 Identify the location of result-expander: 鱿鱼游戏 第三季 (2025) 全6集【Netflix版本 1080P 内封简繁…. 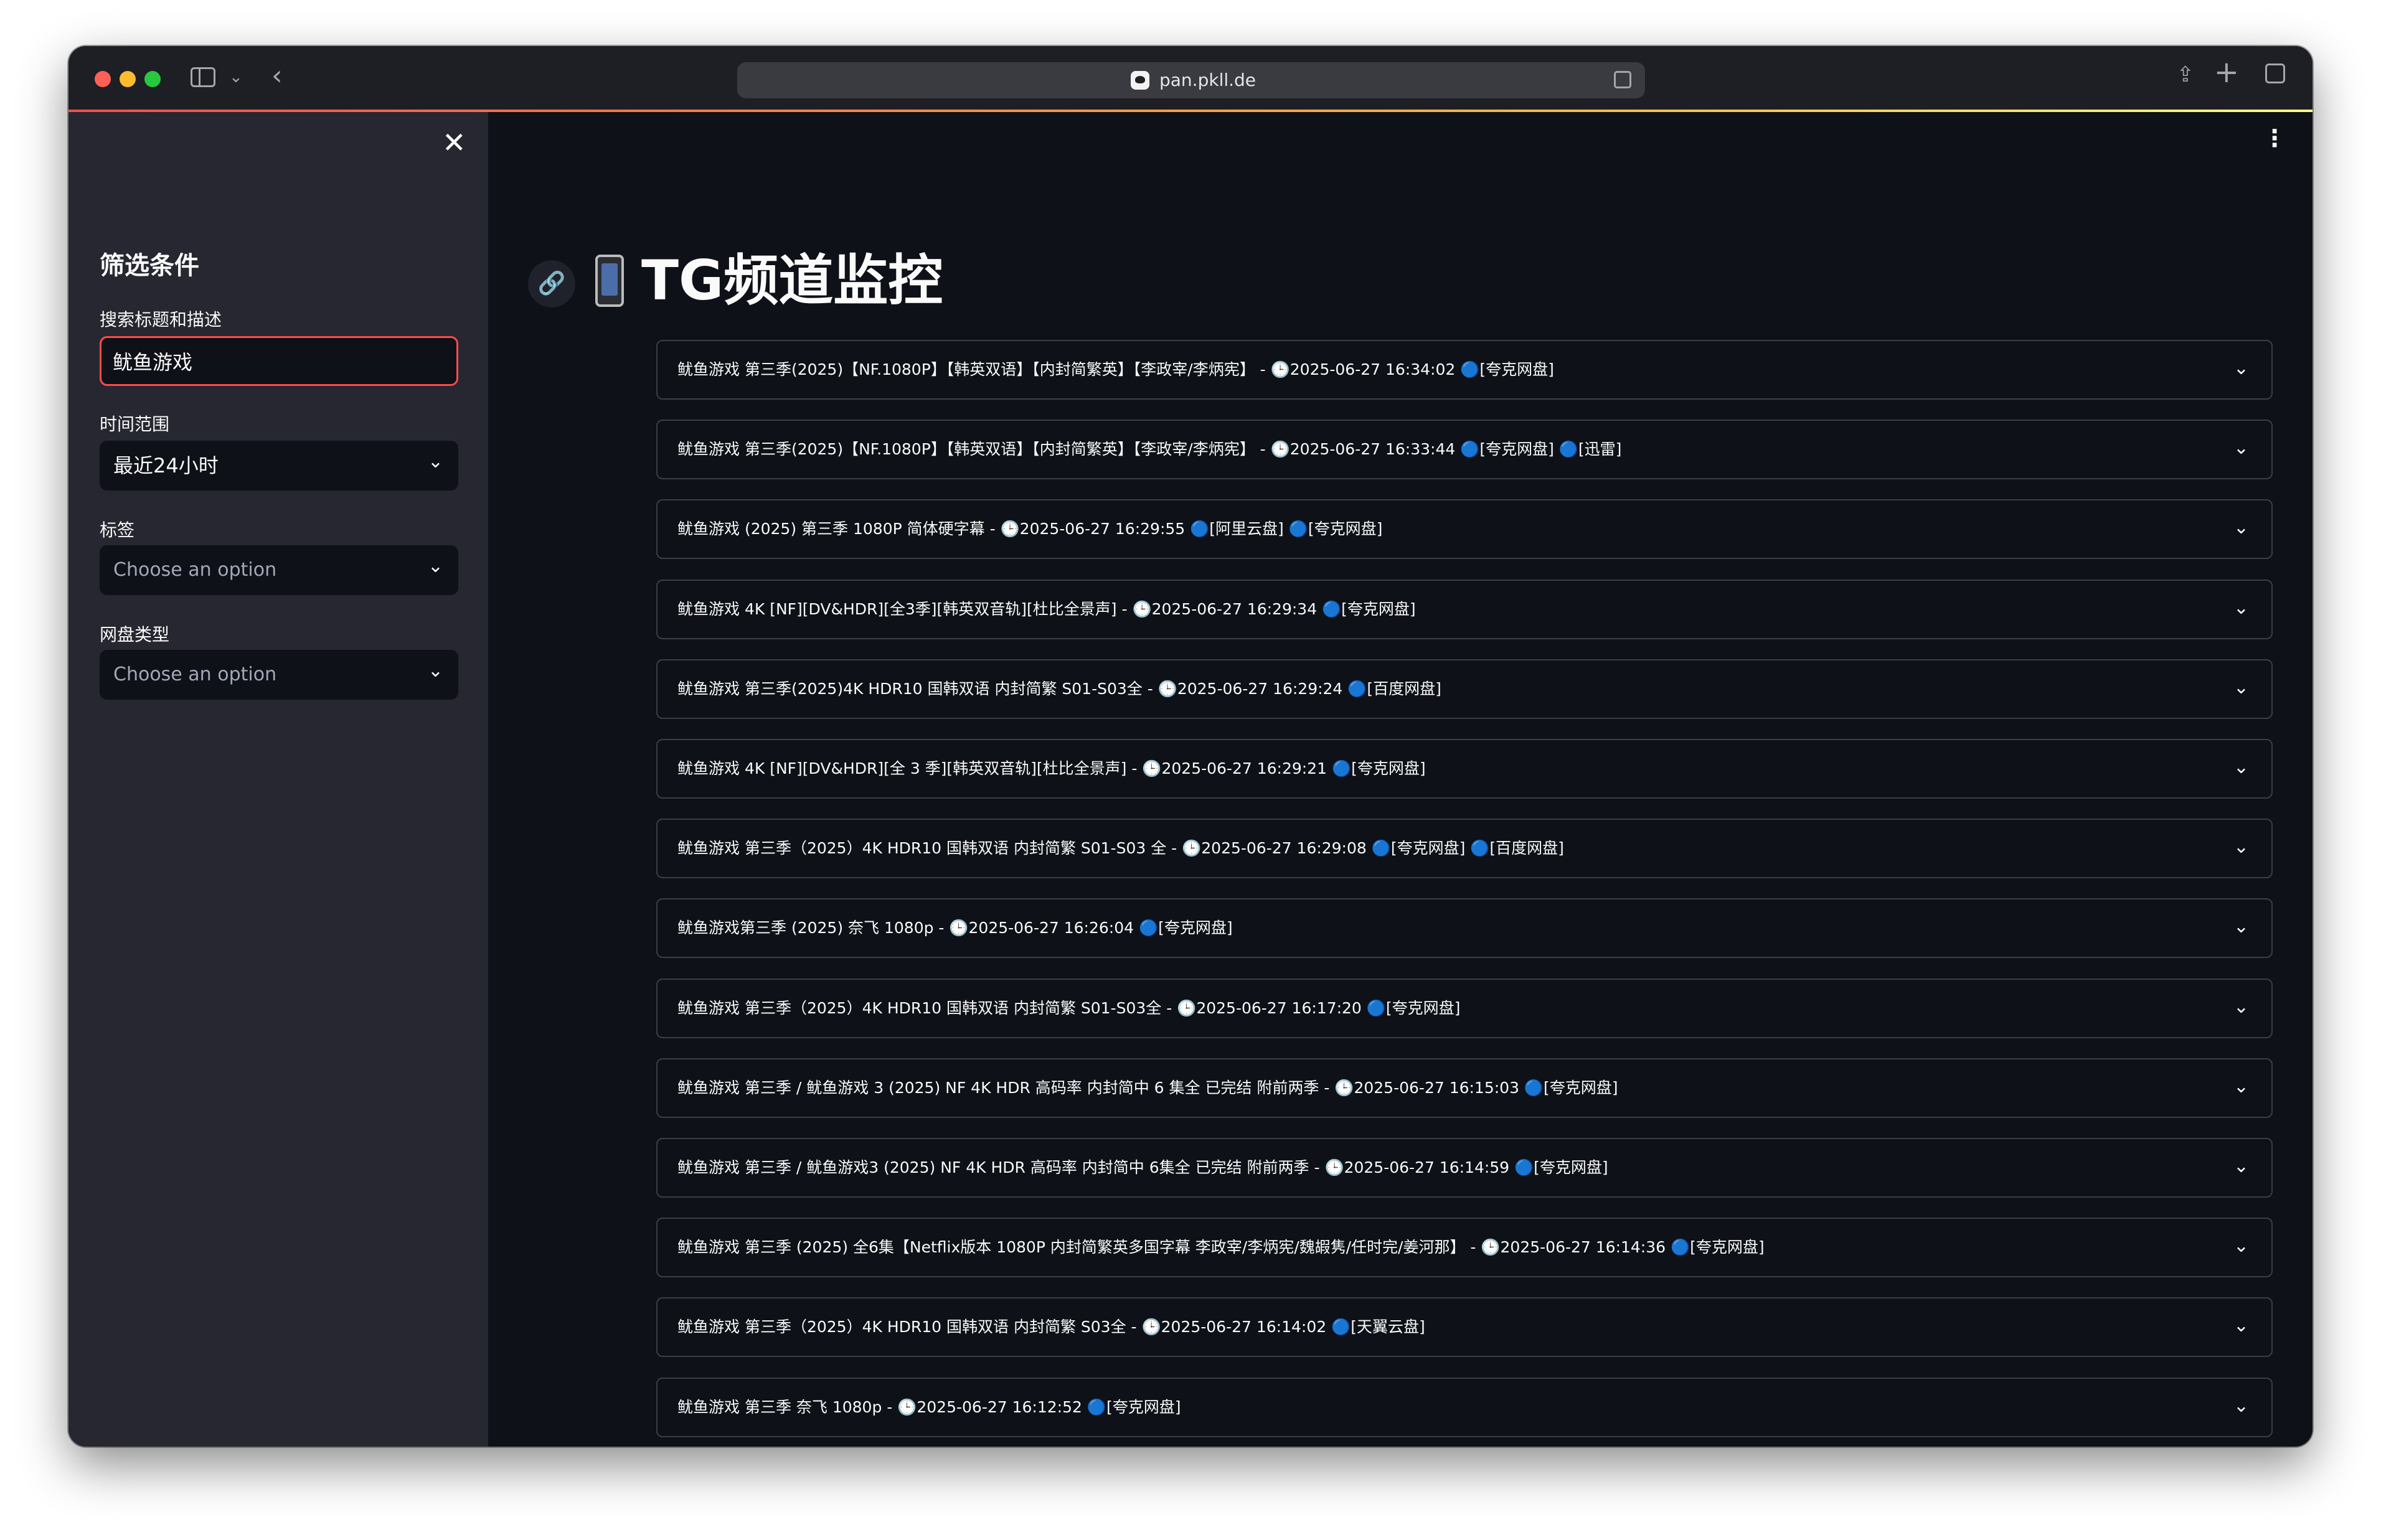
(1464, 1247).